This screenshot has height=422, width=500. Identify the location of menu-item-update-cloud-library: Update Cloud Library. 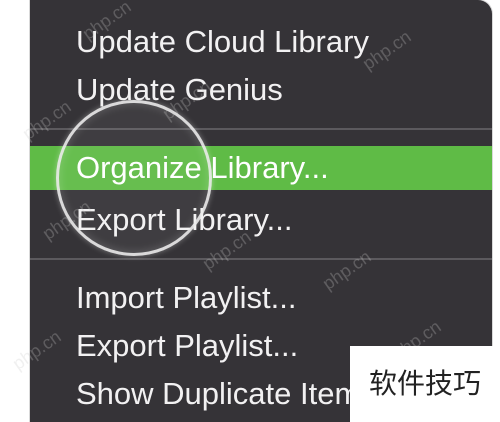
(261, 42).